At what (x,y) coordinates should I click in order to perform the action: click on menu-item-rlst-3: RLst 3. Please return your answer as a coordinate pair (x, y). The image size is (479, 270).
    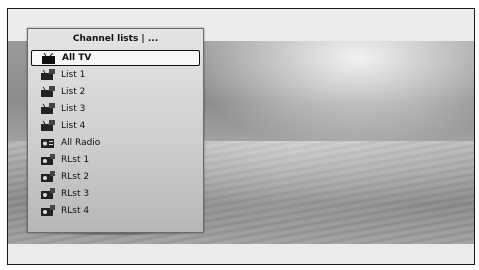
    Looking at the image, I should click on (115, 193).